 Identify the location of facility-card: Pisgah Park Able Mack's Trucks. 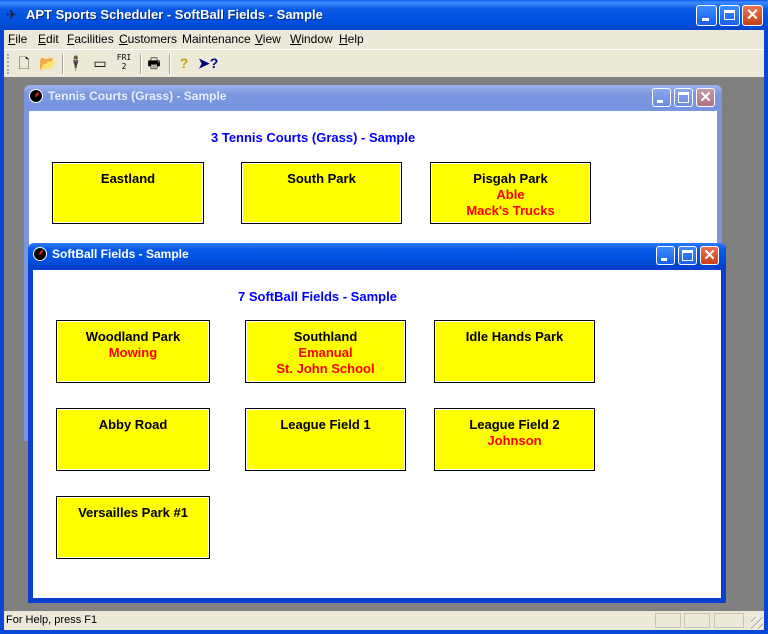
(510, 193).